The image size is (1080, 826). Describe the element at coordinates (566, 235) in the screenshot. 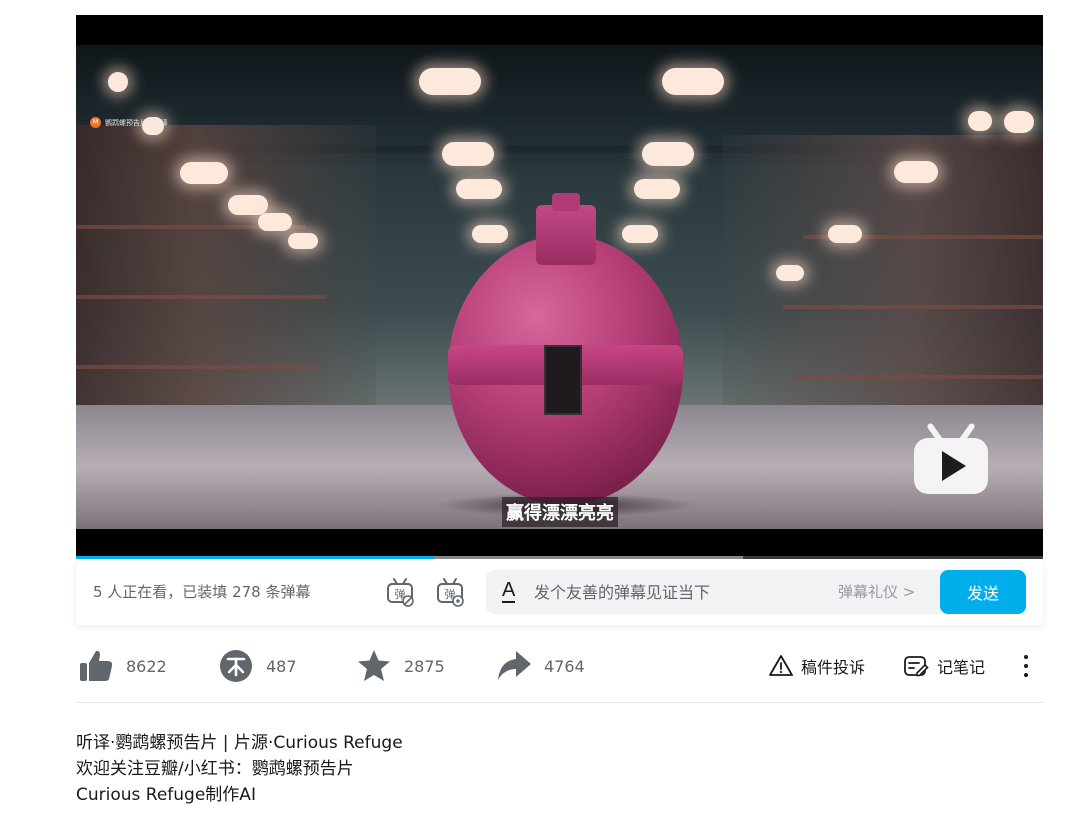

I see `sphere-neck` at that location.